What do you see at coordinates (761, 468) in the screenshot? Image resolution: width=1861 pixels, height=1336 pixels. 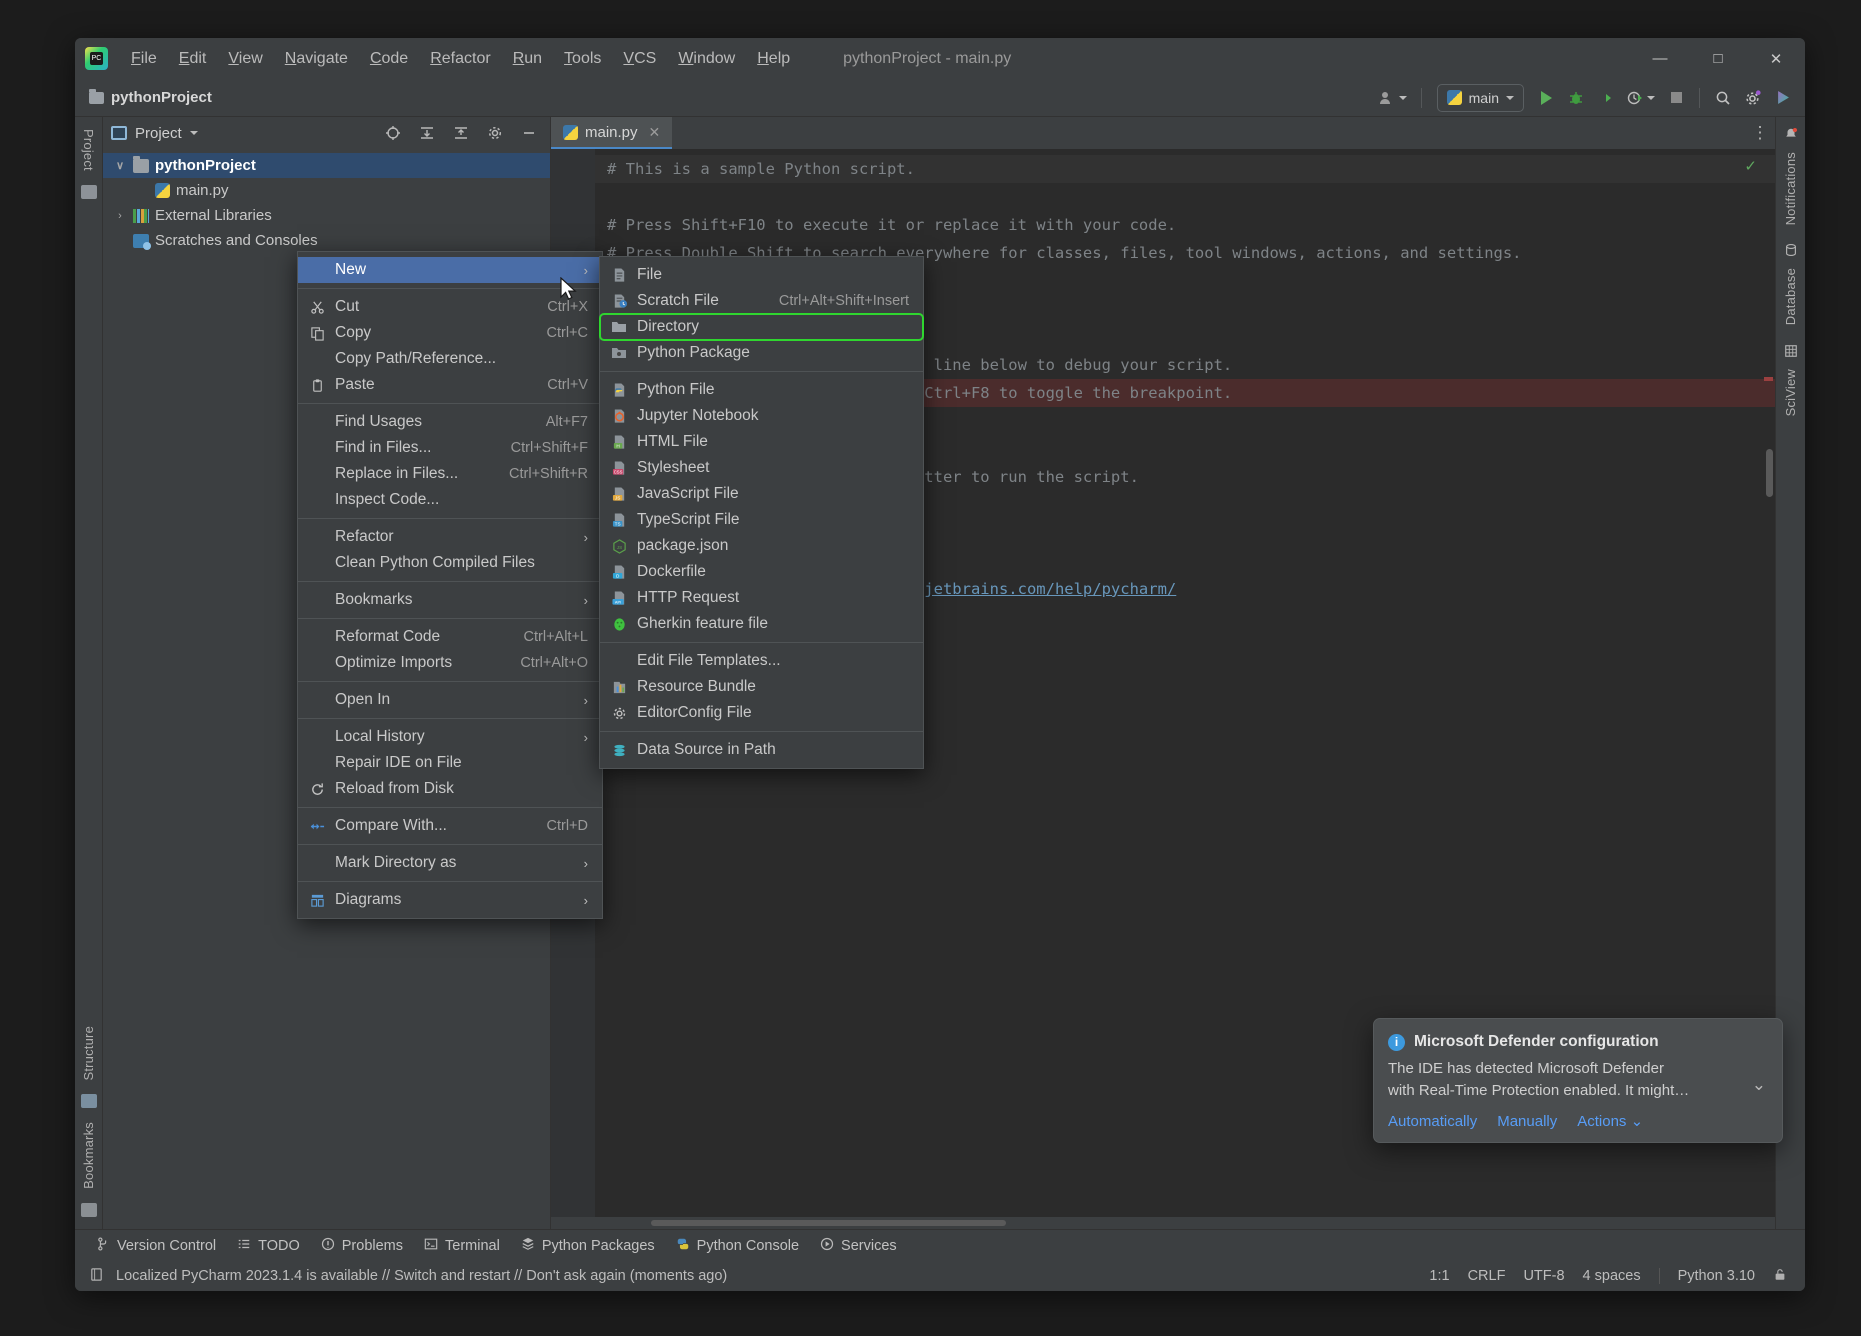 I see `menu-item-stylesheet: CSS Stylesheet` at bounding box center [761, 468].